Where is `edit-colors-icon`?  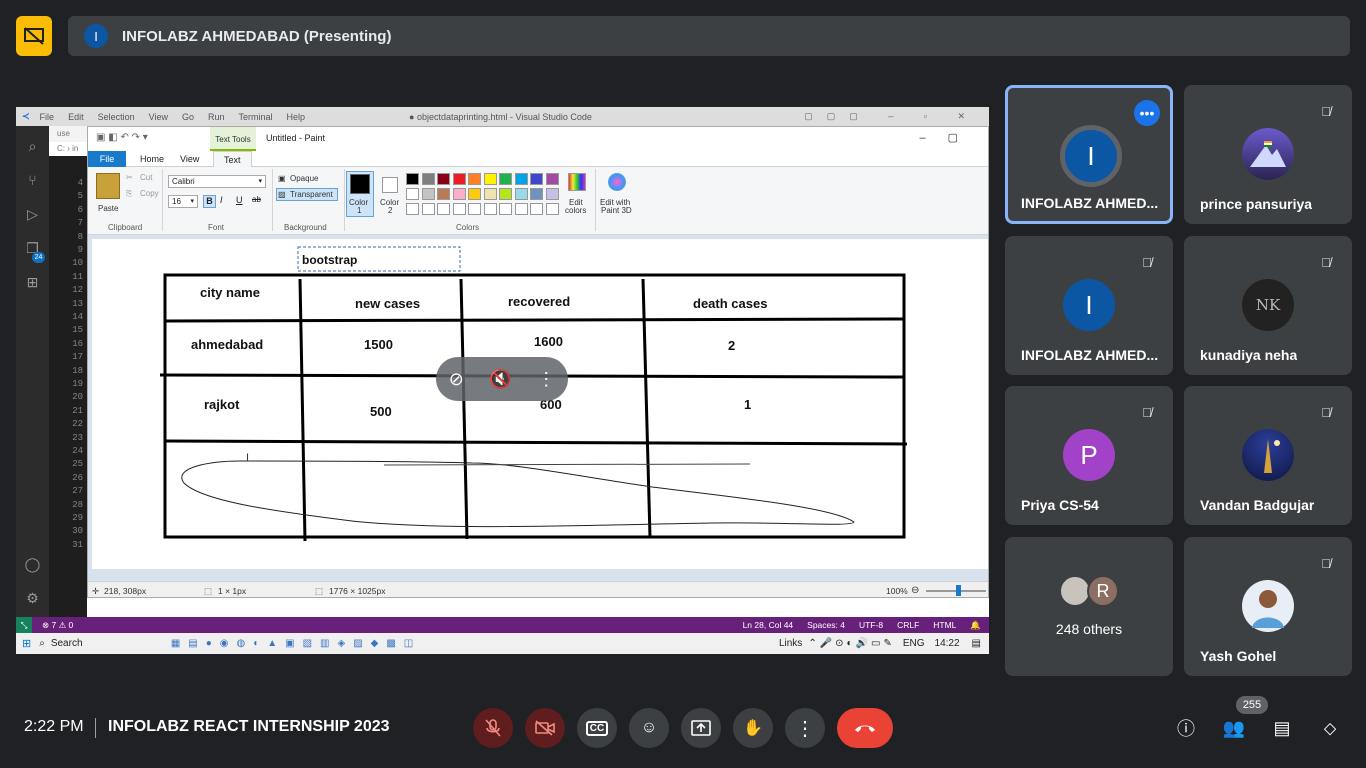 edit-colors-icon is located at coordinates (577, 182).